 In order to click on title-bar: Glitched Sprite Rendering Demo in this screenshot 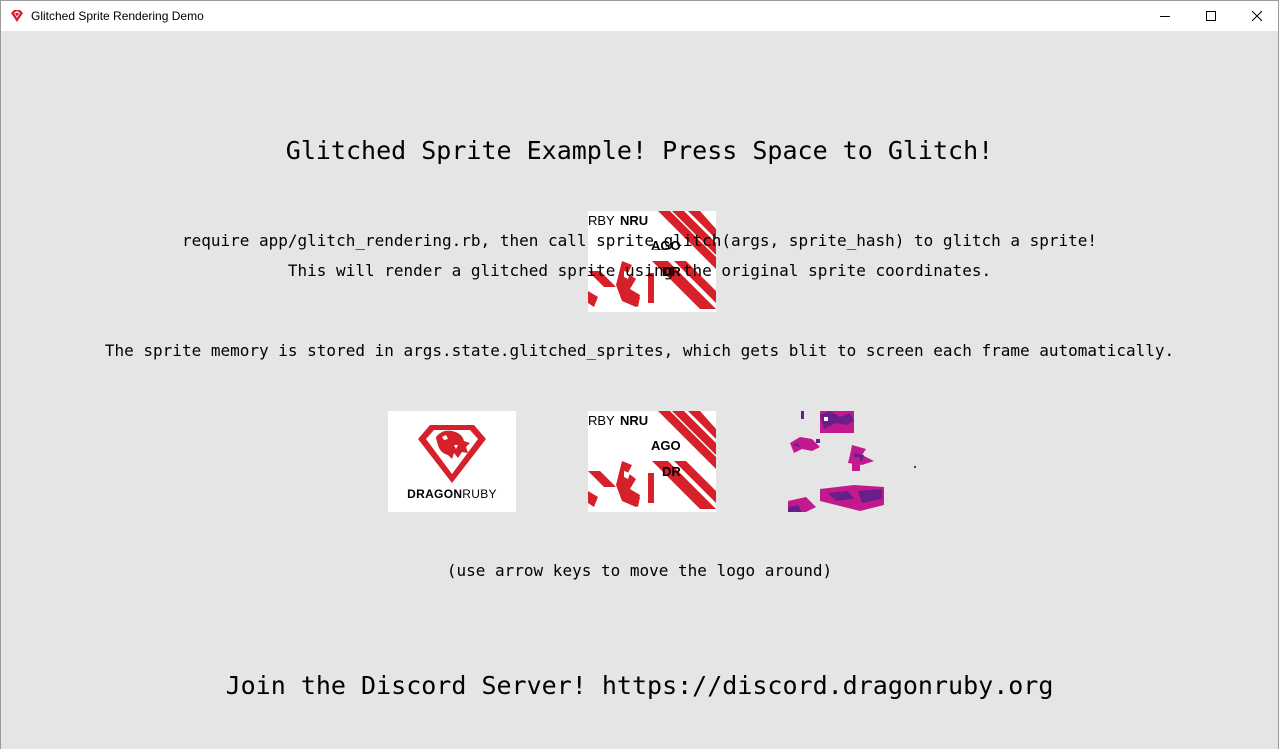, I will do `click(639, 16)`.